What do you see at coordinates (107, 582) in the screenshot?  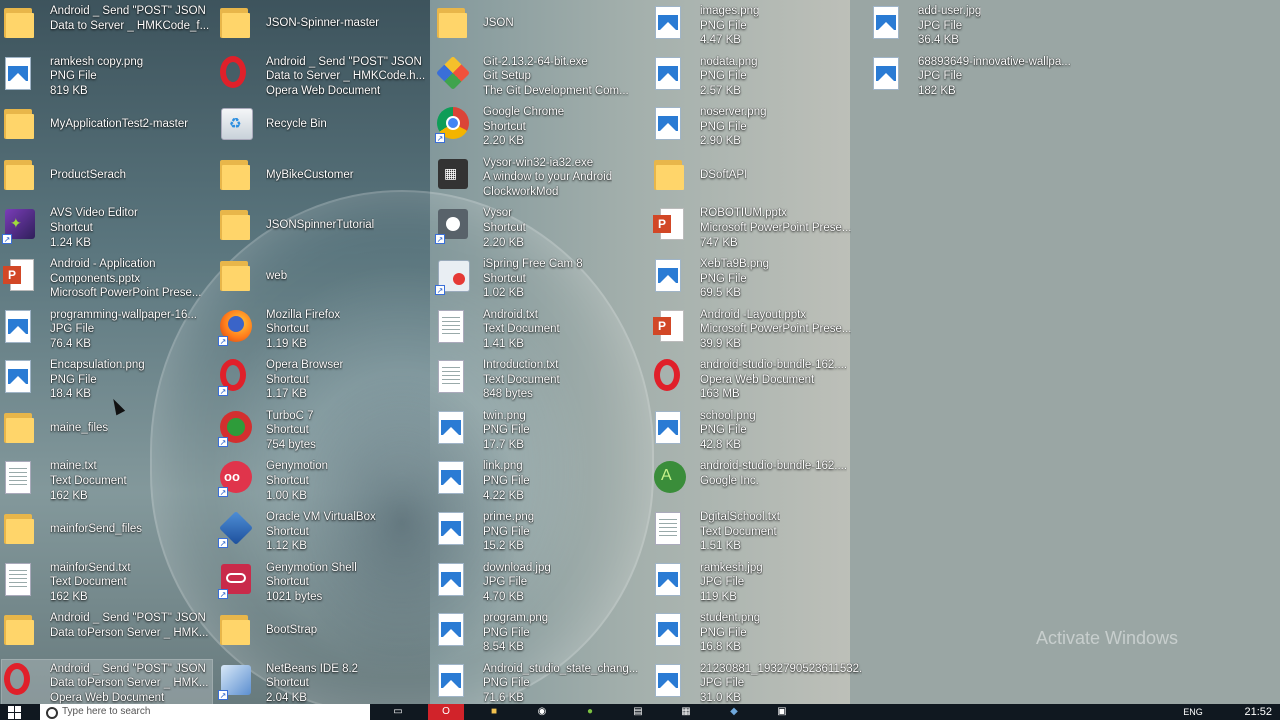 I see `desktop-icon: mainforSend.txt Text Document 162 KB` at bounding box center [107, 582].